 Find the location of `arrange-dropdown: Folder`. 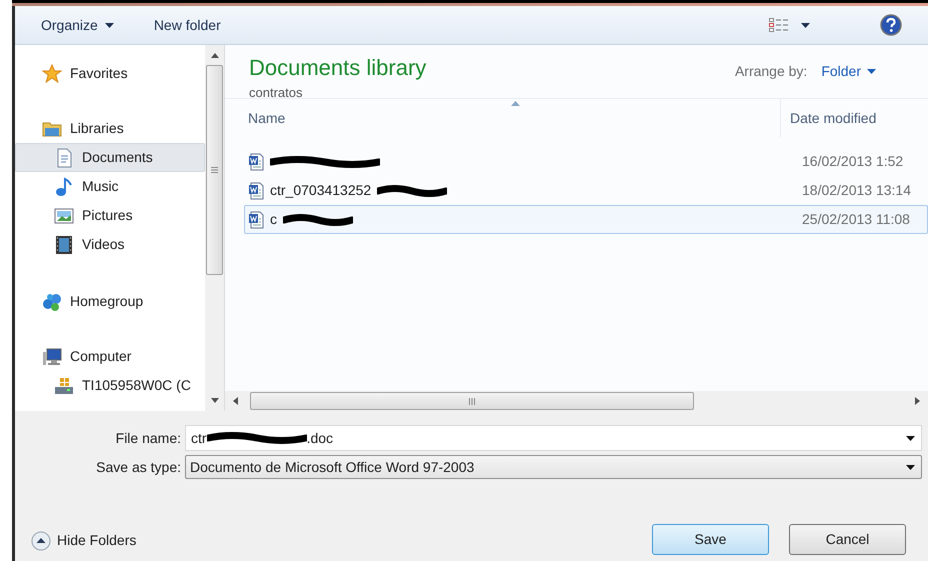

arrange-dropdown: Folder is located at coordinates (848, 71).